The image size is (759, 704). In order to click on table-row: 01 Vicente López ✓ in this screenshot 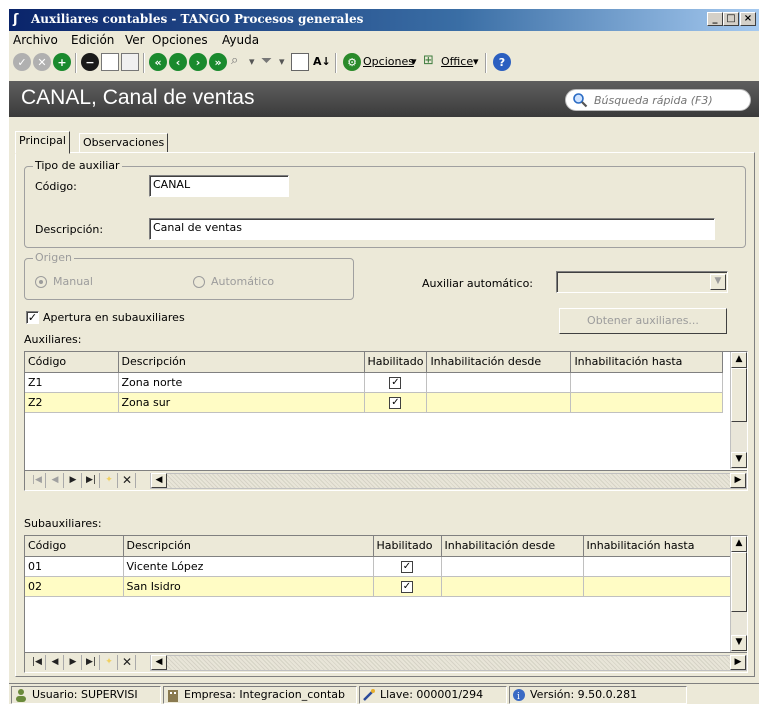, I will do `click(378, 566)`.